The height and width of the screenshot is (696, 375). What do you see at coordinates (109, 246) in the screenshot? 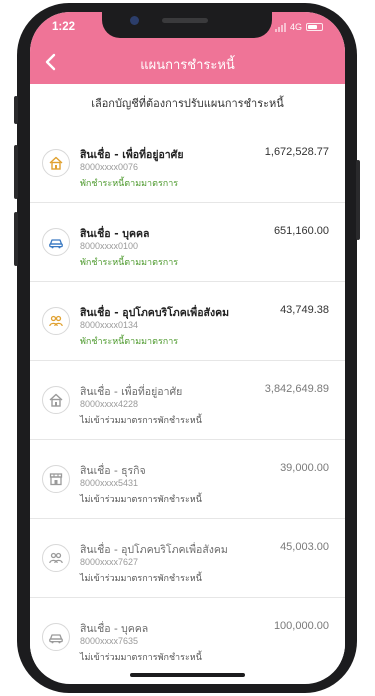
I see `account-number: 8000xxxx0100` at bounding box center [109, 246].